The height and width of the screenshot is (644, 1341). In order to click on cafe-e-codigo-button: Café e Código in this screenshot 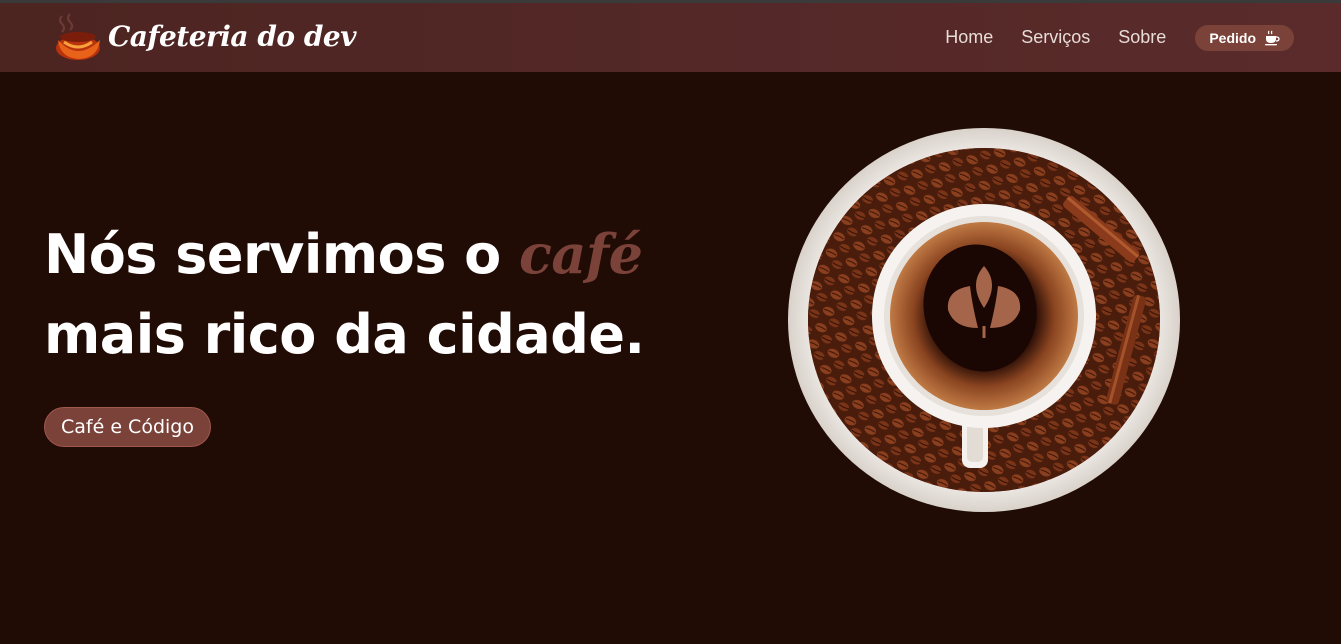, I will do `click(127, 427)`.